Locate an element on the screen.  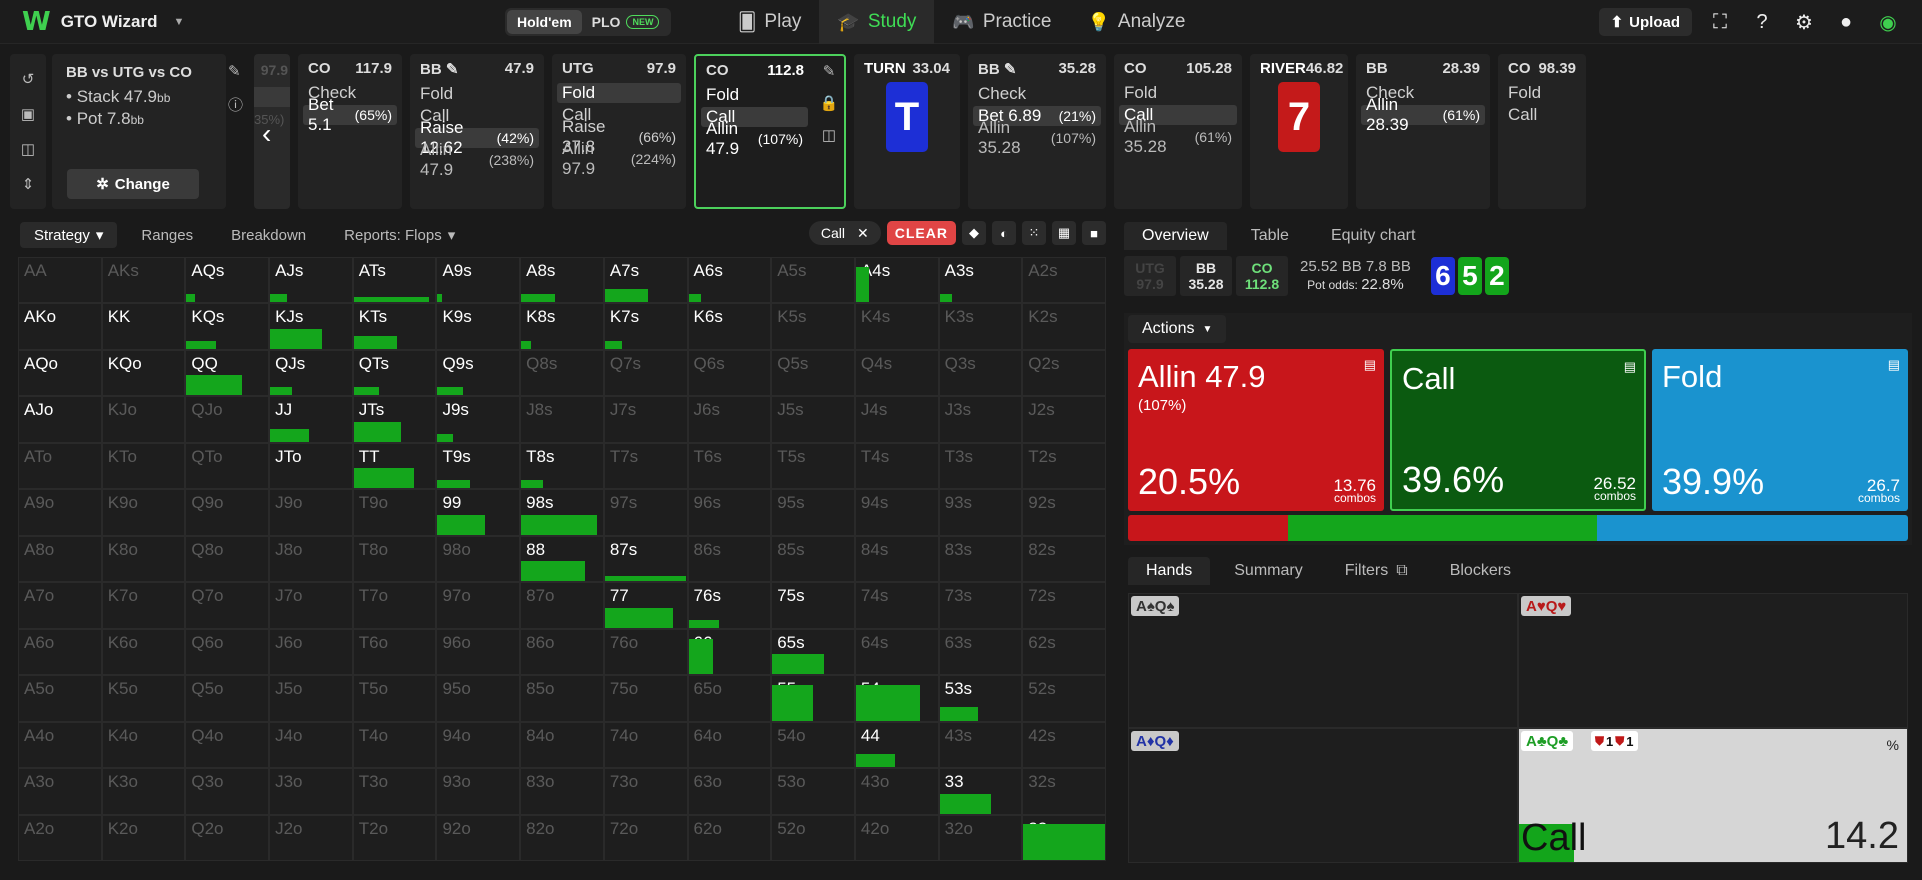
app-logo: W GTO Wizard ▼ is located at coordinates (103, 22).